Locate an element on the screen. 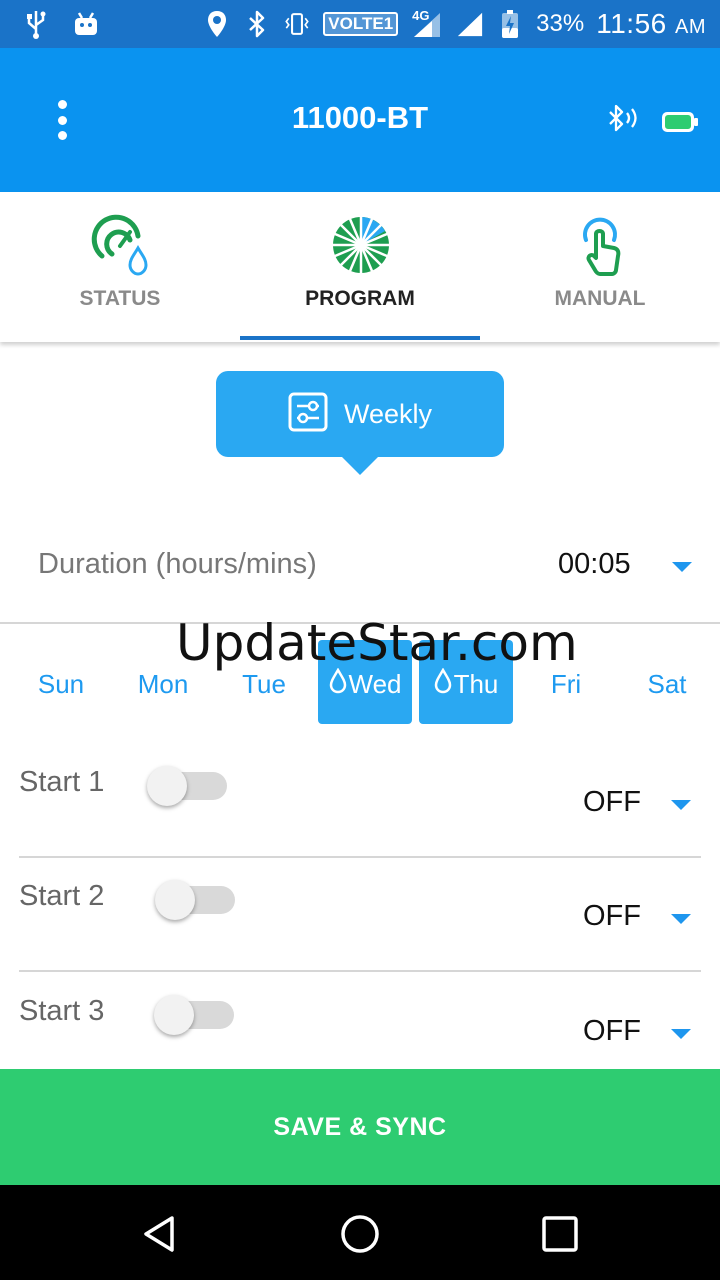 The width and height of the screenshot is (720, 1280). start-label: Start 1 is located at coordinates (62, 782).